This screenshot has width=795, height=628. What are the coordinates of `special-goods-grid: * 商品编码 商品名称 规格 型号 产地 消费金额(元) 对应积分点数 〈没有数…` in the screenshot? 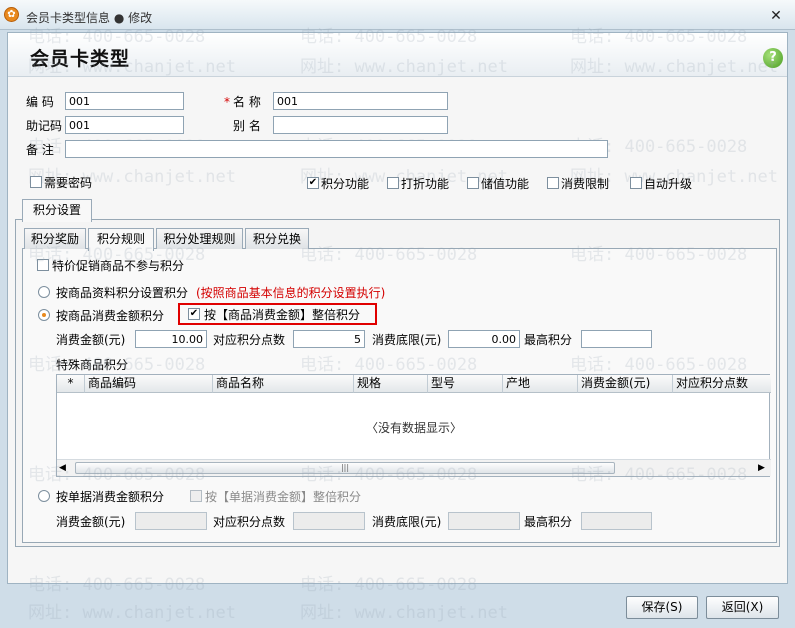 It's located at (413, 425).